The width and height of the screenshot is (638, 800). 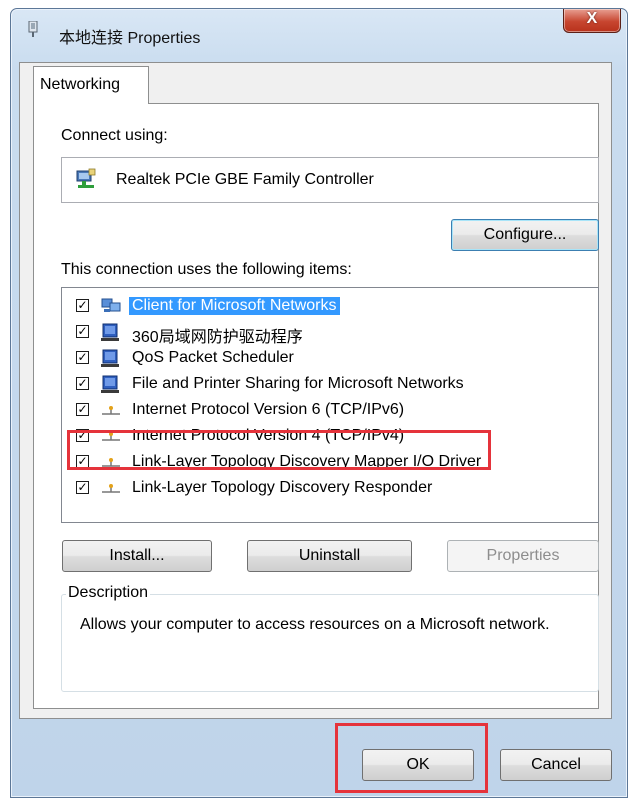 I want to click on connect-using-label: Connect using:, so click(x=114, y=135).